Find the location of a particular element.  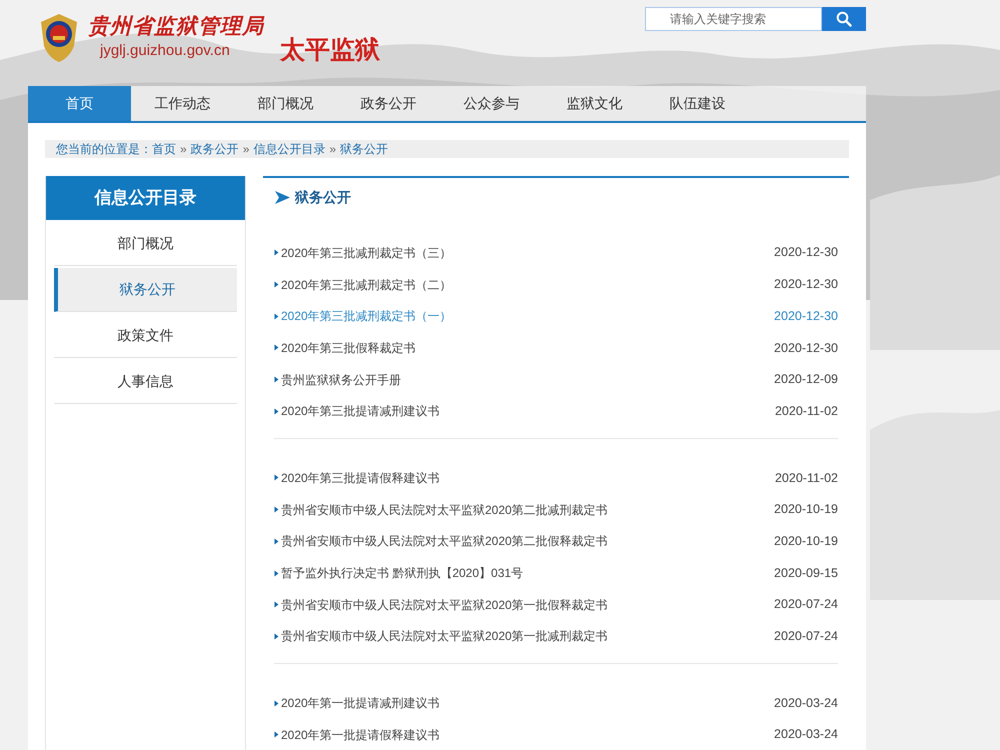

article-title: 2020年第三批减刑裁定书（一） is located at coordinates (366, 317).